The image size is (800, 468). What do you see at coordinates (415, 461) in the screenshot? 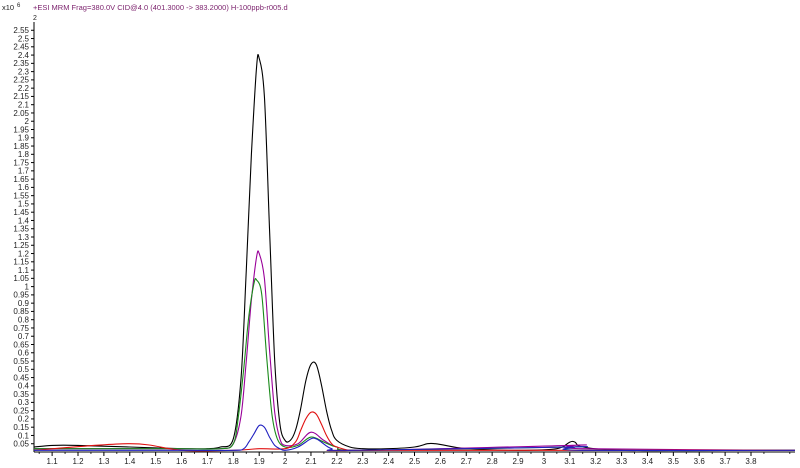
I see `x-tick-label: 2.5` at bounding box center [415, 461].